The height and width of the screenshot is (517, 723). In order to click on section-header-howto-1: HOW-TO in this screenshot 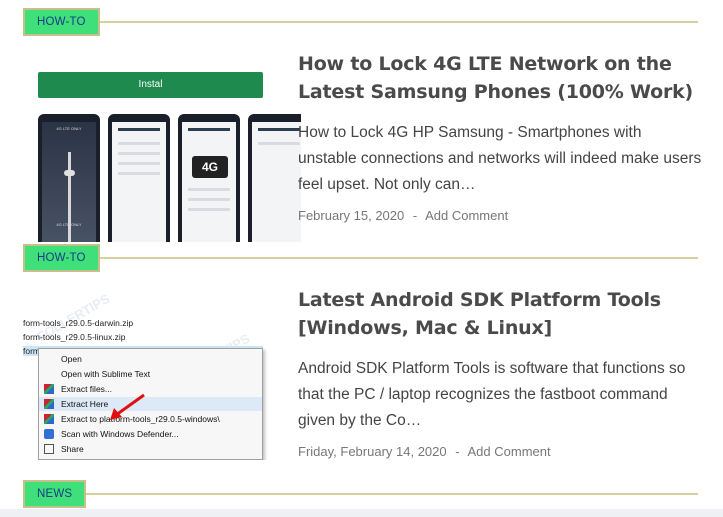, I will do `click(360, 22)`.